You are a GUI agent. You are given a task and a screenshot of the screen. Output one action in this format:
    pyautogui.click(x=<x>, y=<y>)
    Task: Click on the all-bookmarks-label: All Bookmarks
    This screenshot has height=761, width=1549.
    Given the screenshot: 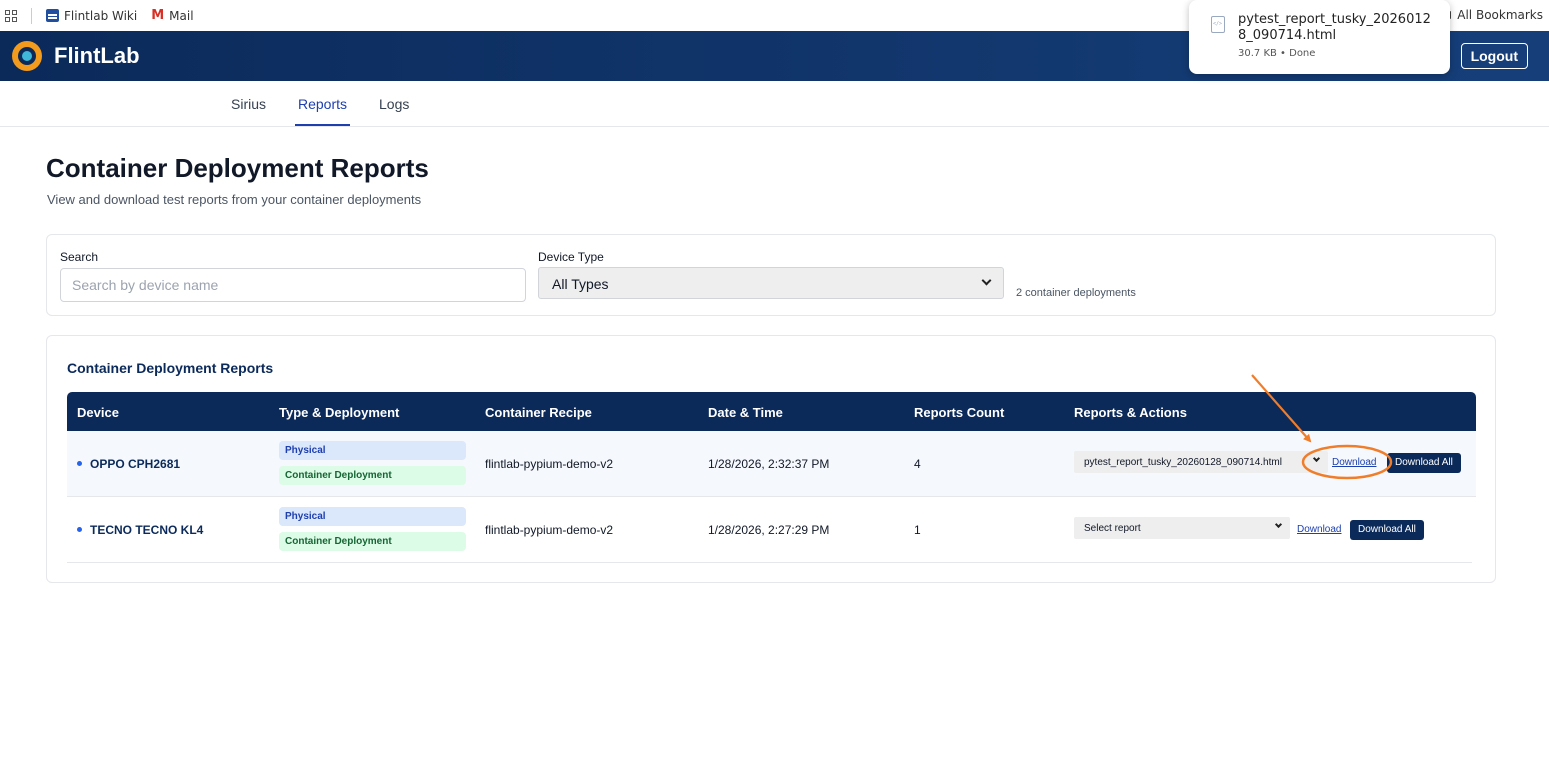 What is the action you would take?
    pyautogui.click(x=1500, y=15)
    